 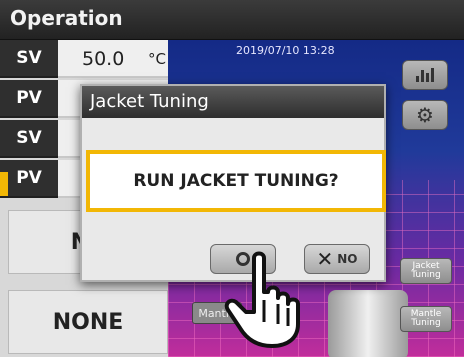 I want to click on sv-value-field: 50.0 °C, so click(x=113, y=59).